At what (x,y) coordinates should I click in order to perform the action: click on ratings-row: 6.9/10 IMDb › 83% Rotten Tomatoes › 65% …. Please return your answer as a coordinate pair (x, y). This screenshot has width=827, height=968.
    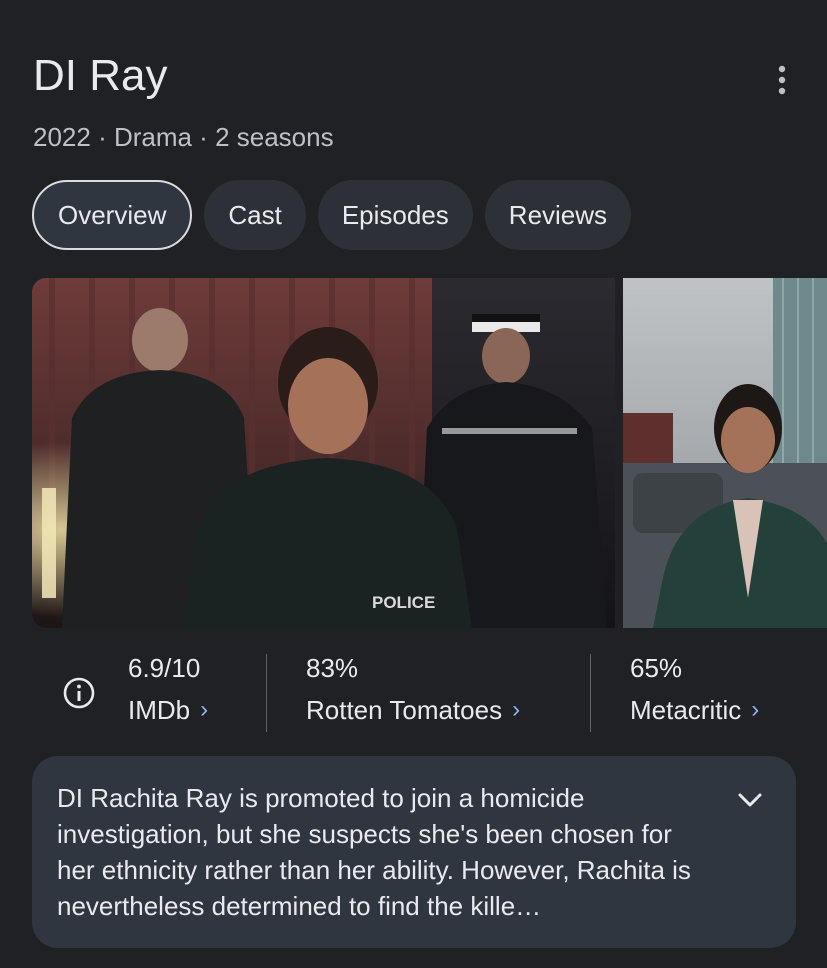
    Looking at the image, I should click on (429, 693).